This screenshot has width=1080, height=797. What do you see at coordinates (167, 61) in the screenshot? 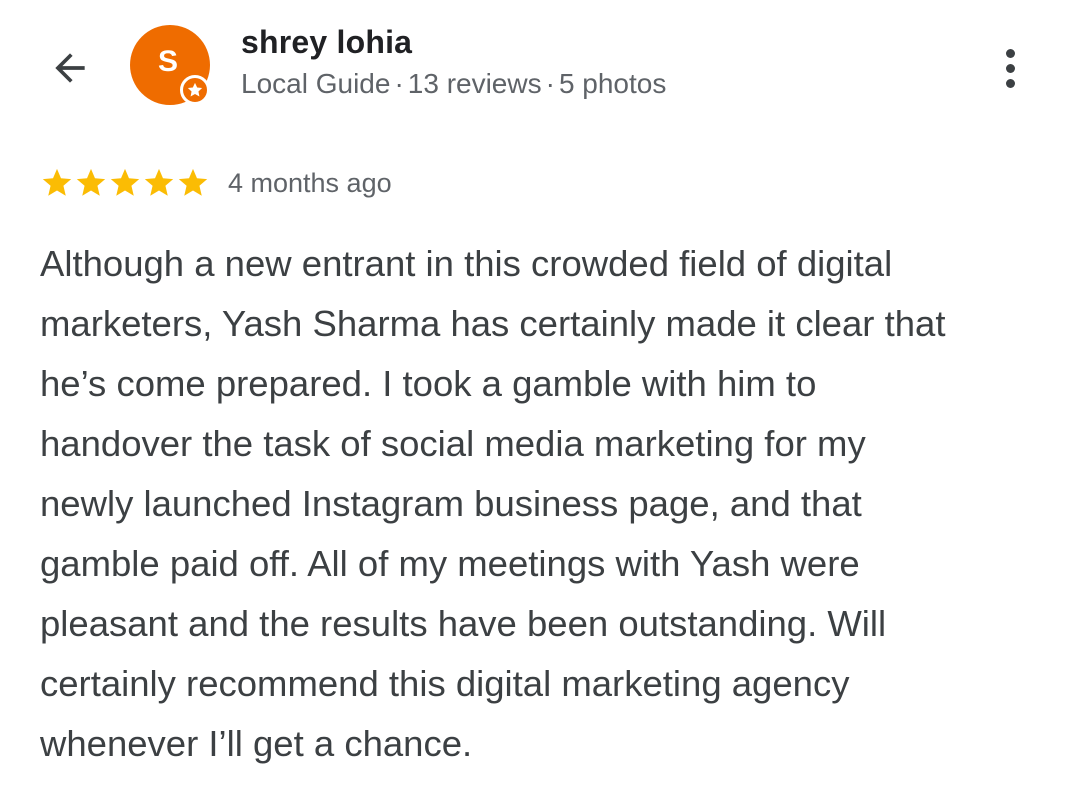
I see `avatar-letter: S` at bounding box center [167, 61].